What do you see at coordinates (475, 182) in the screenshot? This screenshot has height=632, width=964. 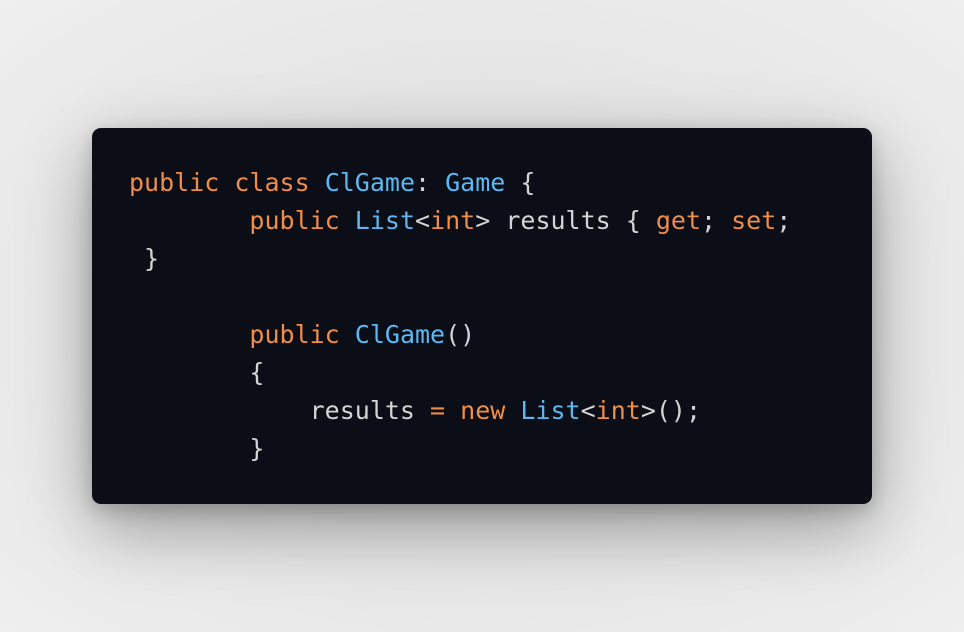 I see `code-type-name: Game` at bounding box center [475, 182].